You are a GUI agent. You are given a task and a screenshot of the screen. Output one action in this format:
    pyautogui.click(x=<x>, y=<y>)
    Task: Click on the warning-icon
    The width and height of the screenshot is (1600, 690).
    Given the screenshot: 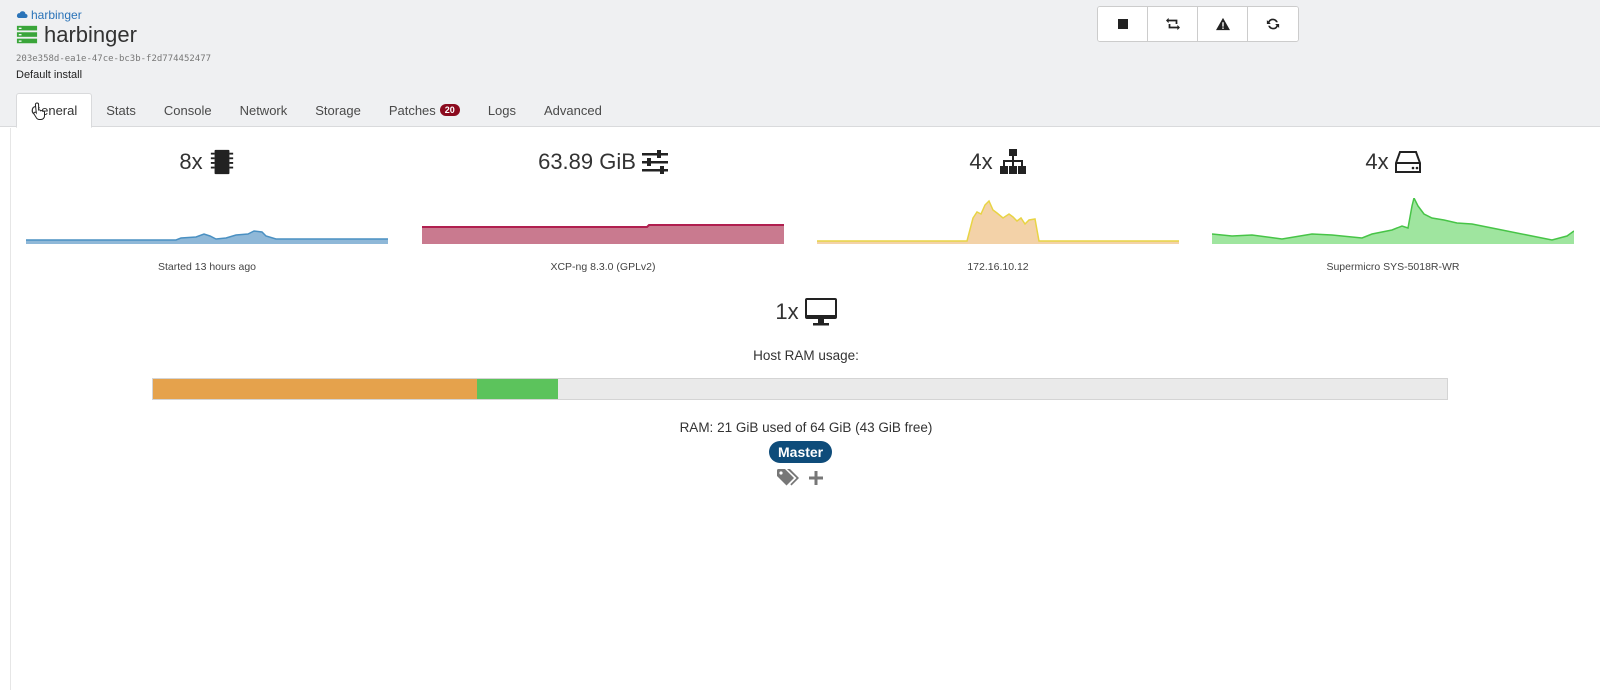 What is the action you would take?
    pyautogui.click(x=1222, y=24)
    